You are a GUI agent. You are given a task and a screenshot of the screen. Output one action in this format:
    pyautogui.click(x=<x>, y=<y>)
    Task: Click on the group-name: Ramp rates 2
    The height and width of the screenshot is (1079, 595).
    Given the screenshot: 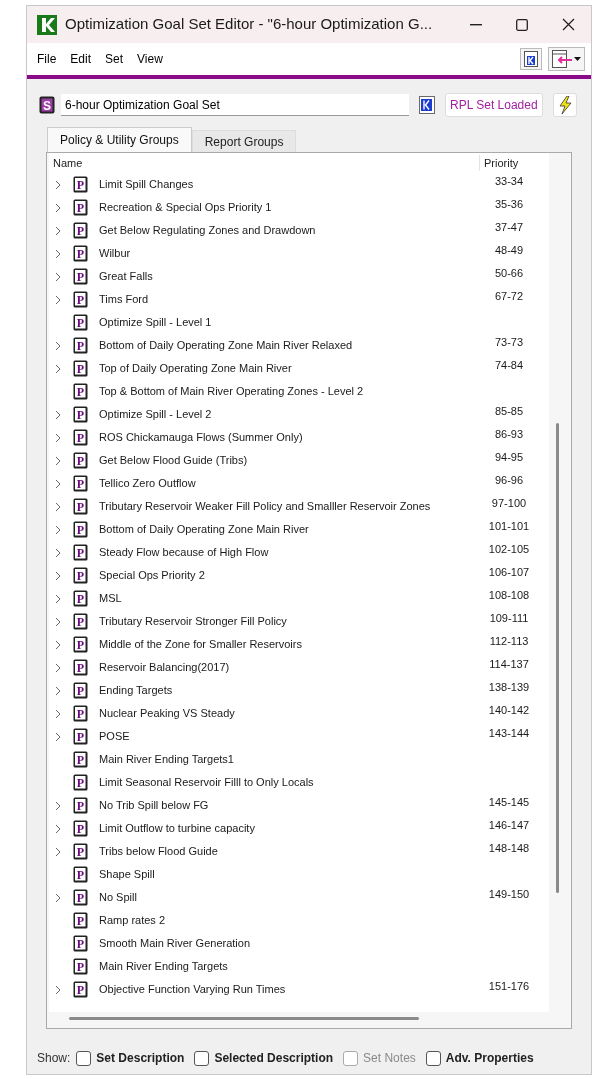 What is the action you would take?
    pyautogui.click(x=288, y=920)
    